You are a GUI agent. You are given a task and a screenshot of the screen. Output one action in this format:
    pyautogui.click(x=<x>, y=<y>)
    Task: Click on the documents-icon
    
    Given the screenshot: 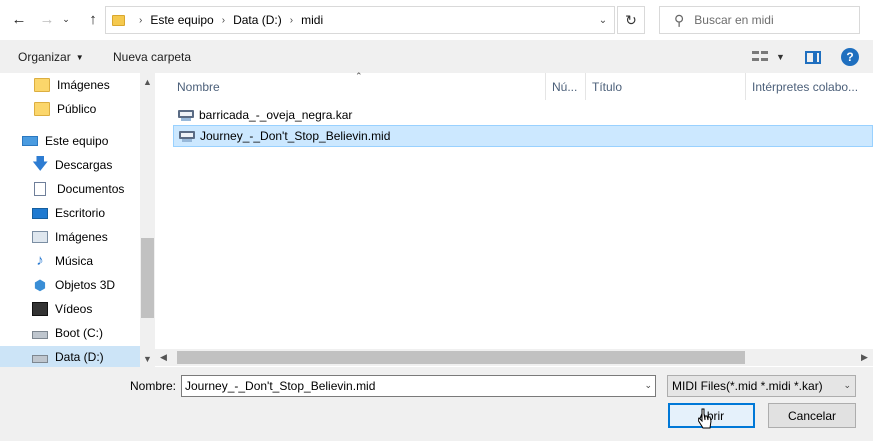 What is the action you would take?
    pyautogui.click(x=40, y=189)
    